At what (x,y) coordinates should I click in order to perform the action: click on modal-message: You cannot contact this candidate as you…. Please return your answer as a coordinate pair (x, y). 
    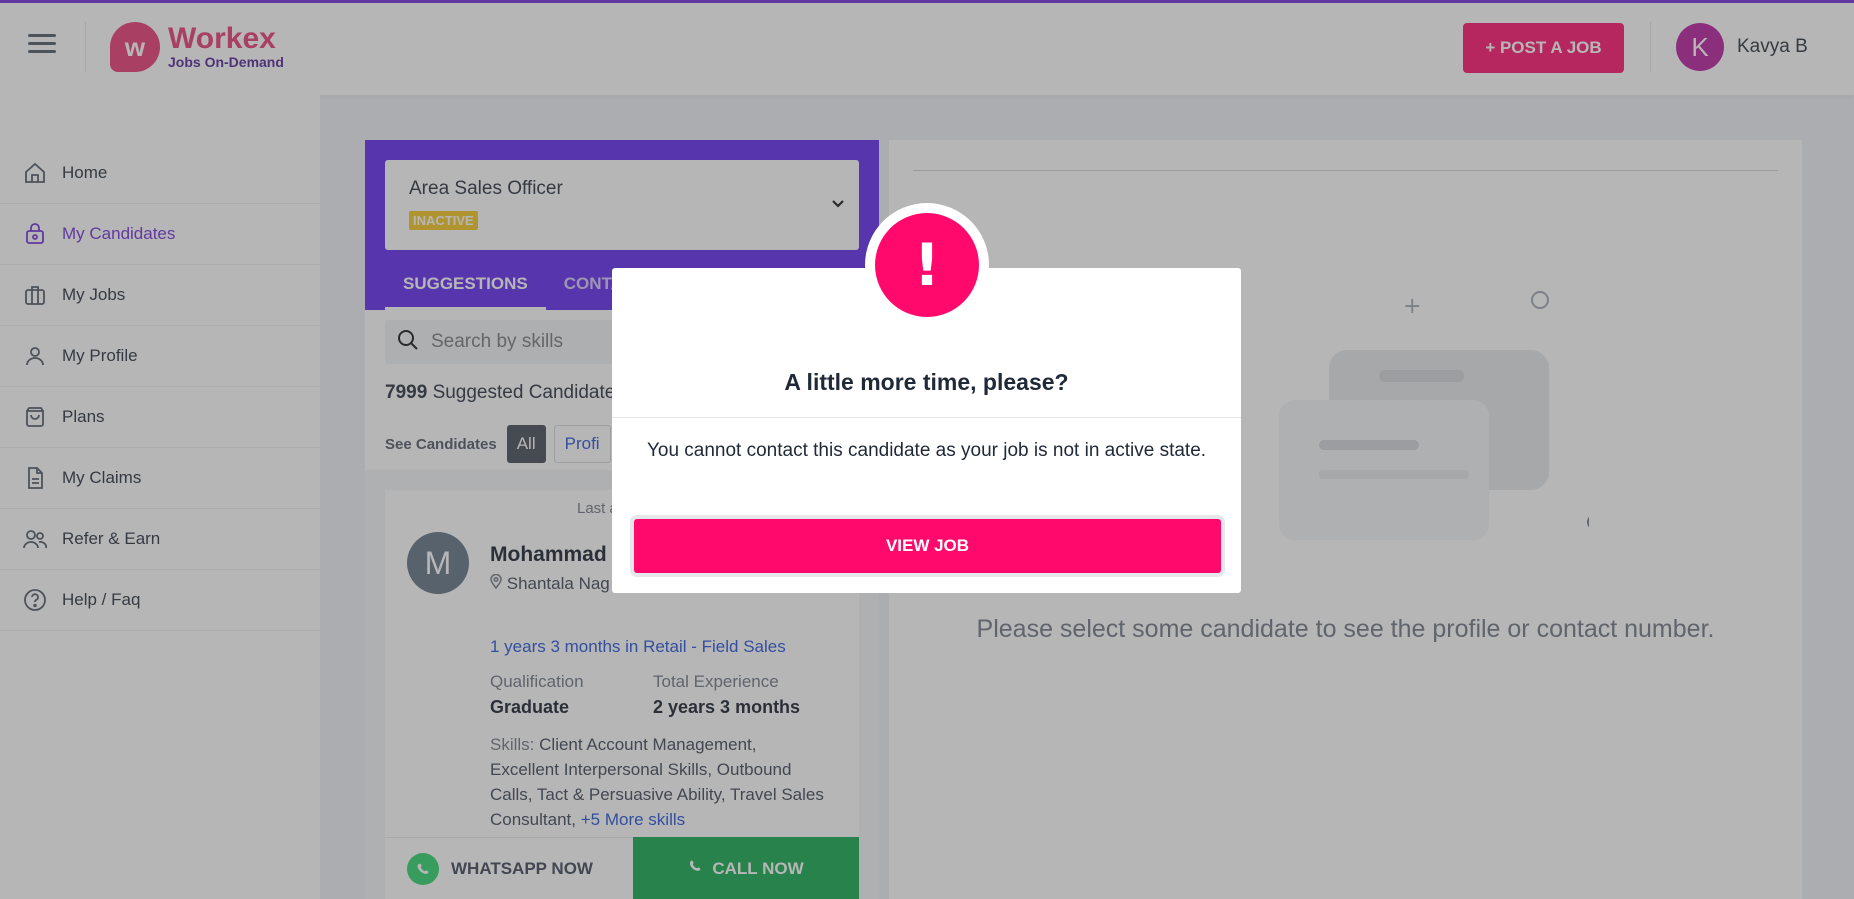
    Looking at the image, I should click on (926, 450).